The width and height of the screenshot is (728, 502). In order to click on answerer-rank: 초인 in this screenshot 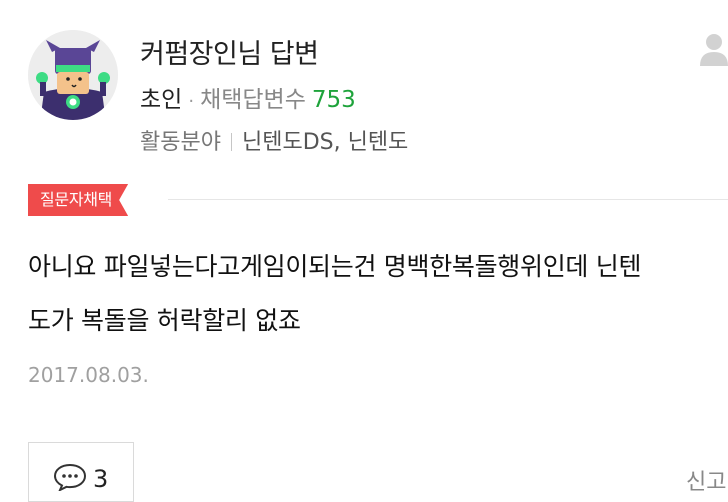, I will do `click(161, 100)`.